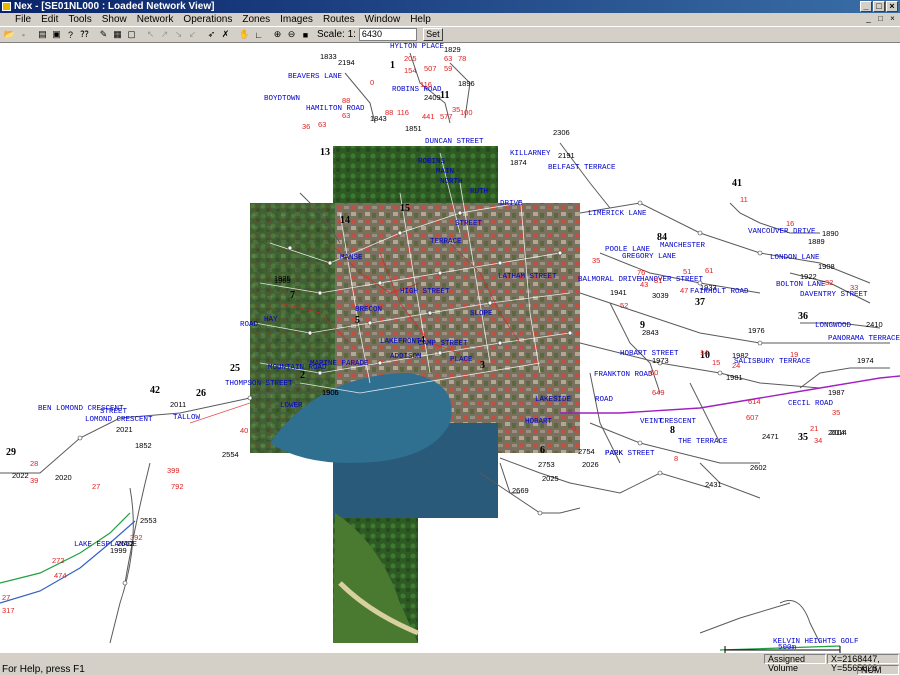  Describe the element at coordinates (879, 6) in the screenshot. I see `maximize-button: □` at that location.